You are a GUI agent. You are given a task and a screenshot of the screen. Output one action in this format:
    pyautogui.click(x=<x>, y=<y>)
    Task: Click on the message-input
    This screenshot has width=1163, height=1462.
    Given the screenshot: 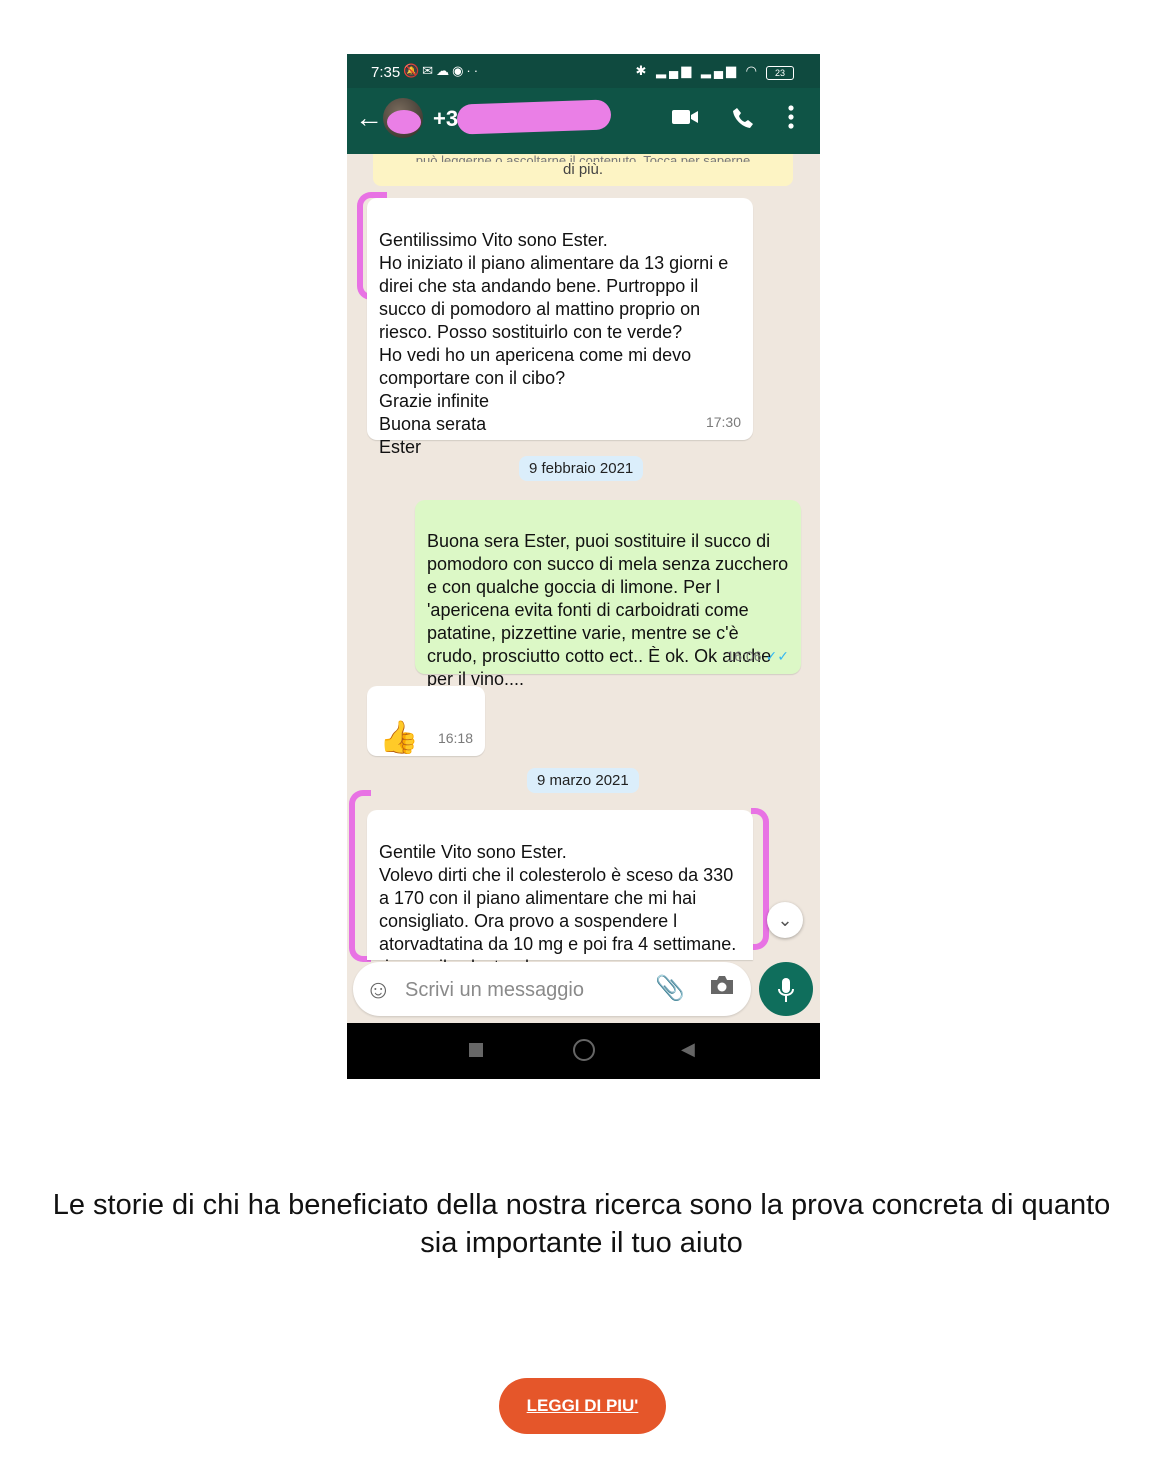 What is the action you would take?
    pyautogui.click(x=525, y=990)
    